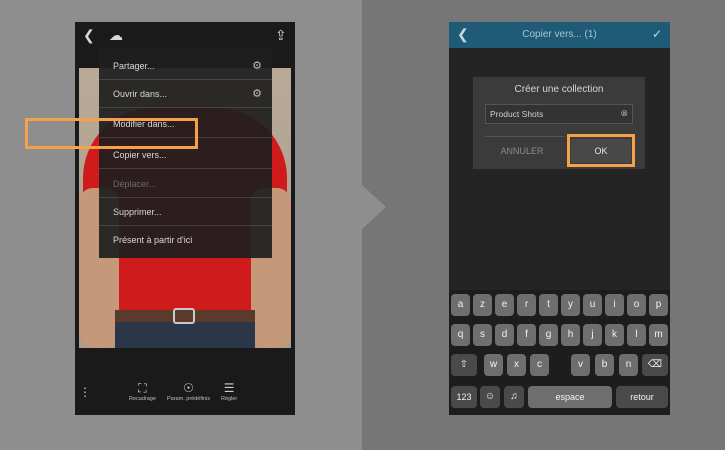  What do you see at coordinates (548, 305) in the screenshot?
I see `key: t` at bounding box center [548, 305].